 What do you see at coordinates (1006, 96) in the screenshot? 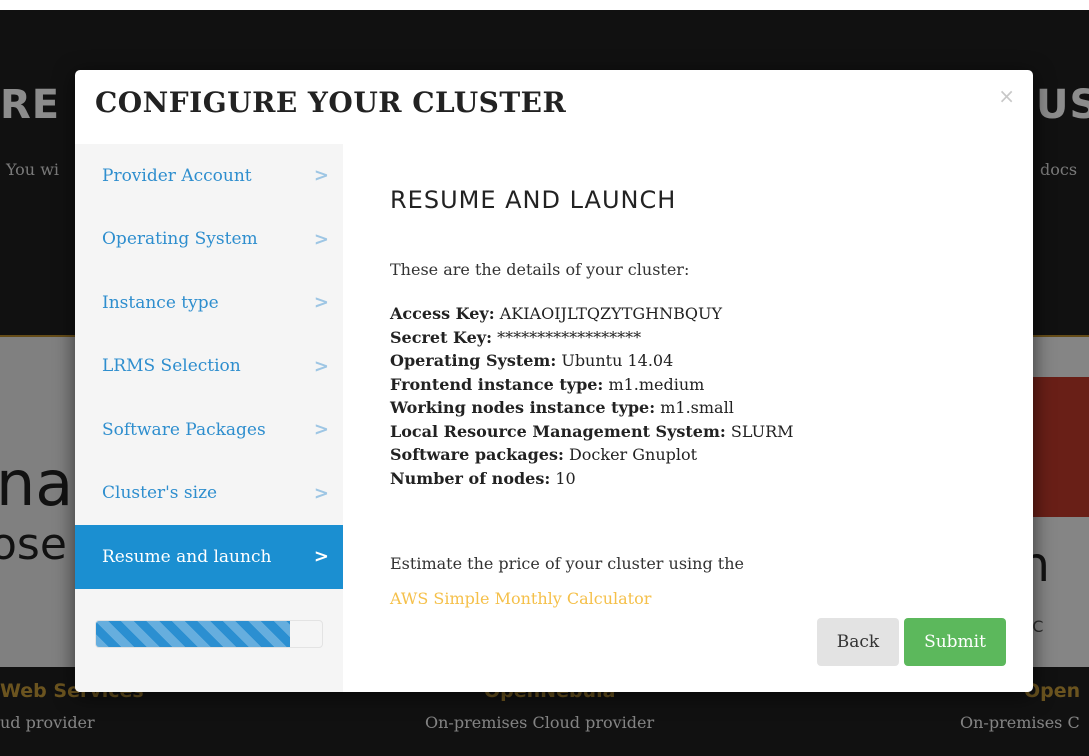
I see `close-icon: ×` at bounding box center [1006, 96].